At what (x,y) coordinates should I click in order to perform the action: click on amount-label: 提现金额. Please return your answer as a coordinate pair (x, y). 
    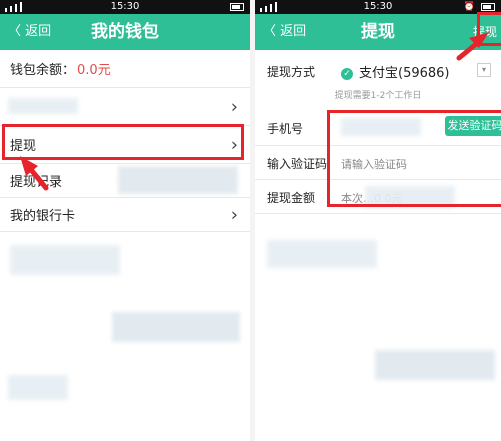
    Looking at the image, I should click on (291, 198).